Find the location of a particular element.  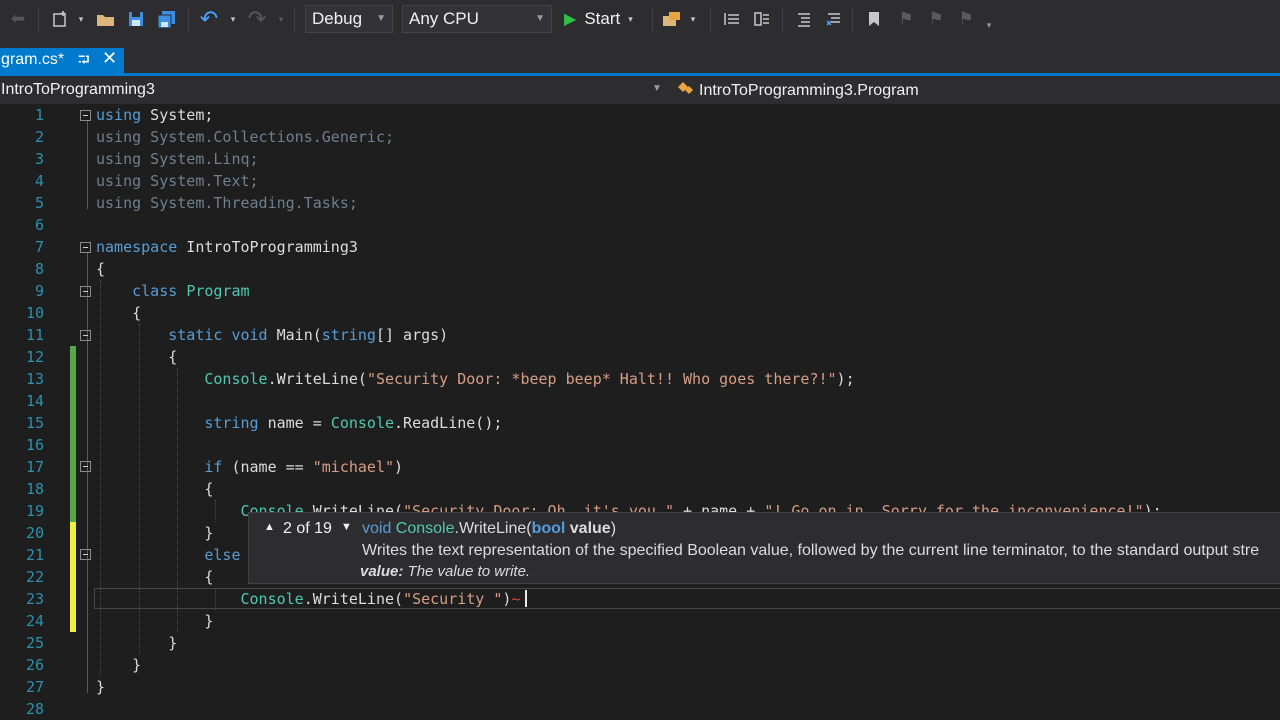

outline-line is located at coordinates (87, 473).